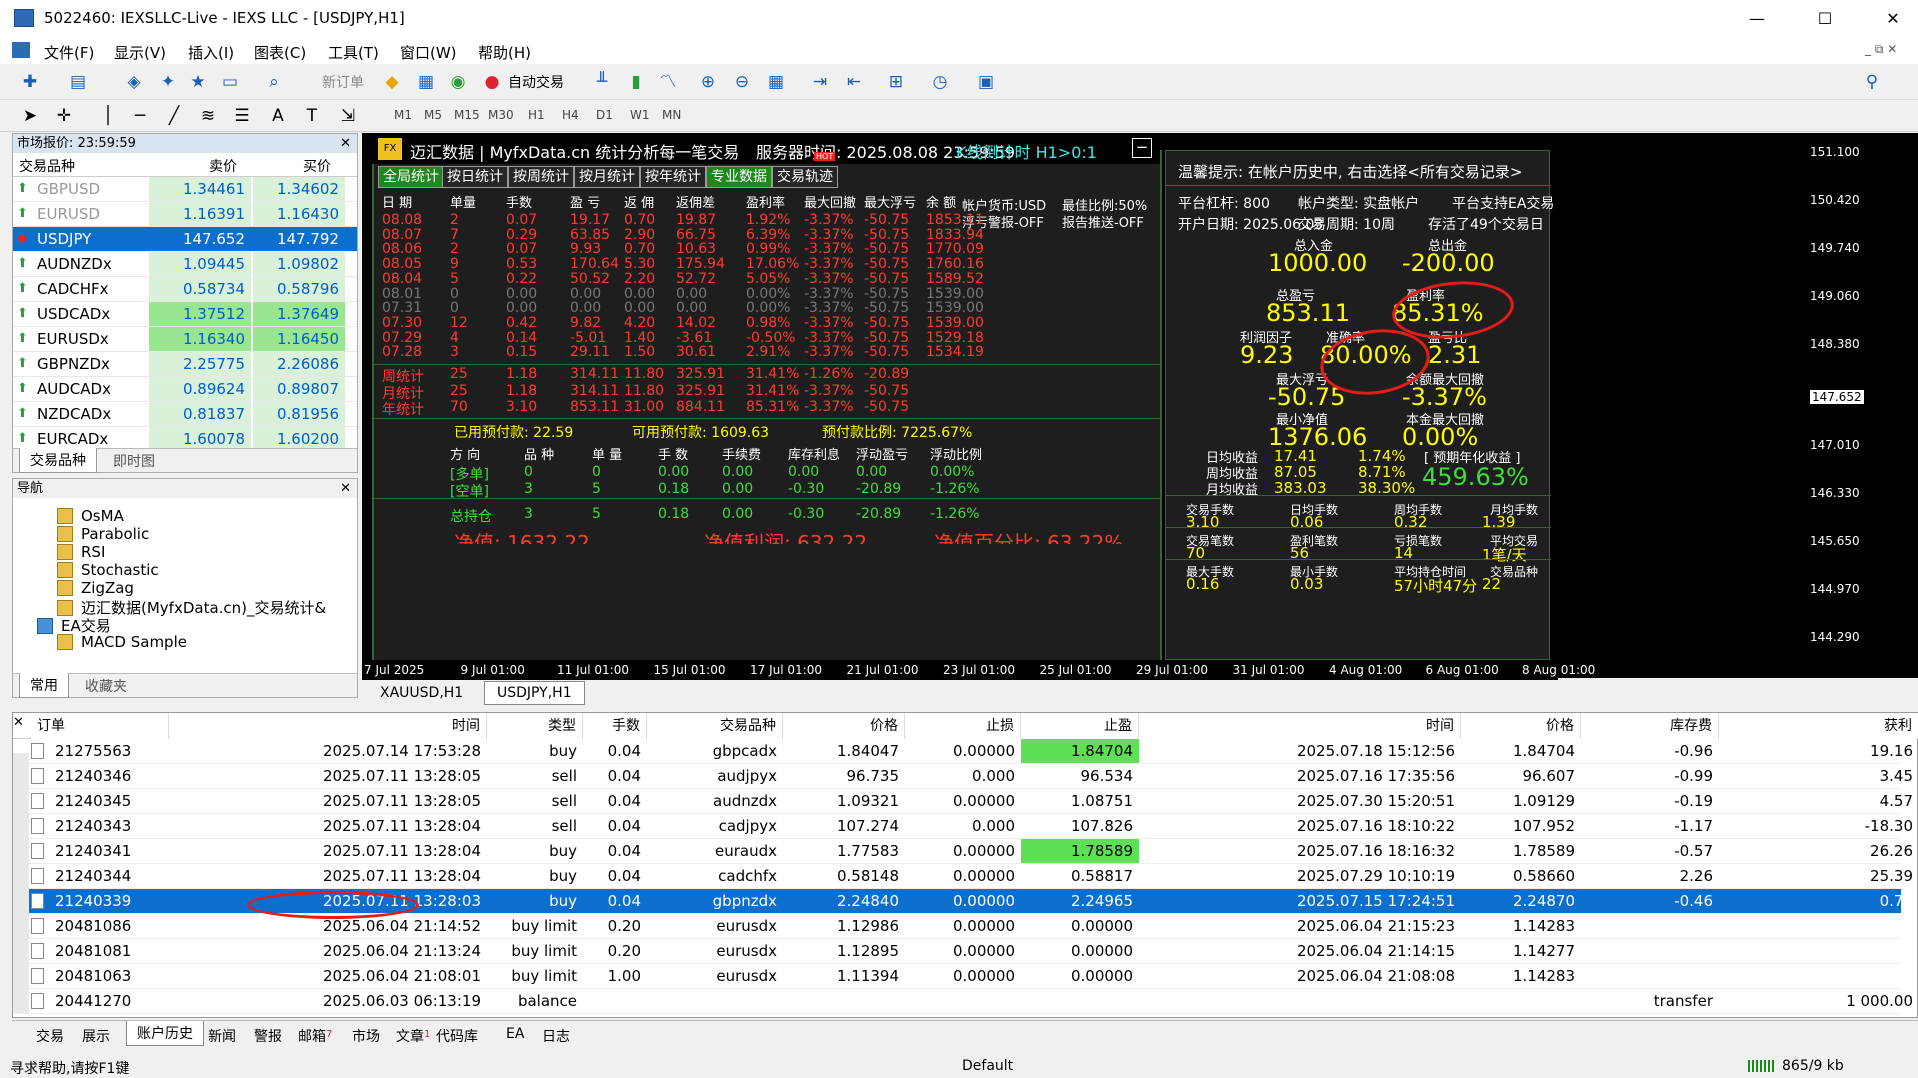 The height and width of the screenshot is (1078, 1918). What do you see at coordinates (95, 588) in the screenshot?
I see `nav-item: ZigZag` at bounding box center [95, 588].